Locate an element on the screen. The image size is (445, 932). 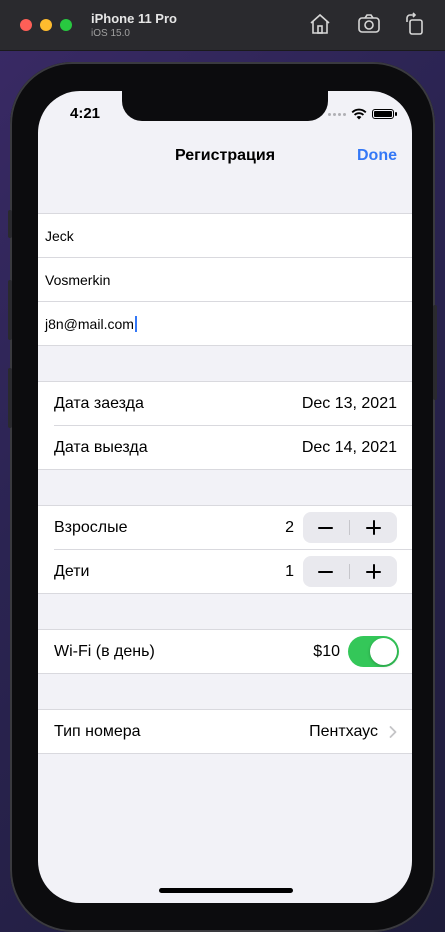
check-in-value: Dec 13, 2021 is located at coordinates (349, 404).